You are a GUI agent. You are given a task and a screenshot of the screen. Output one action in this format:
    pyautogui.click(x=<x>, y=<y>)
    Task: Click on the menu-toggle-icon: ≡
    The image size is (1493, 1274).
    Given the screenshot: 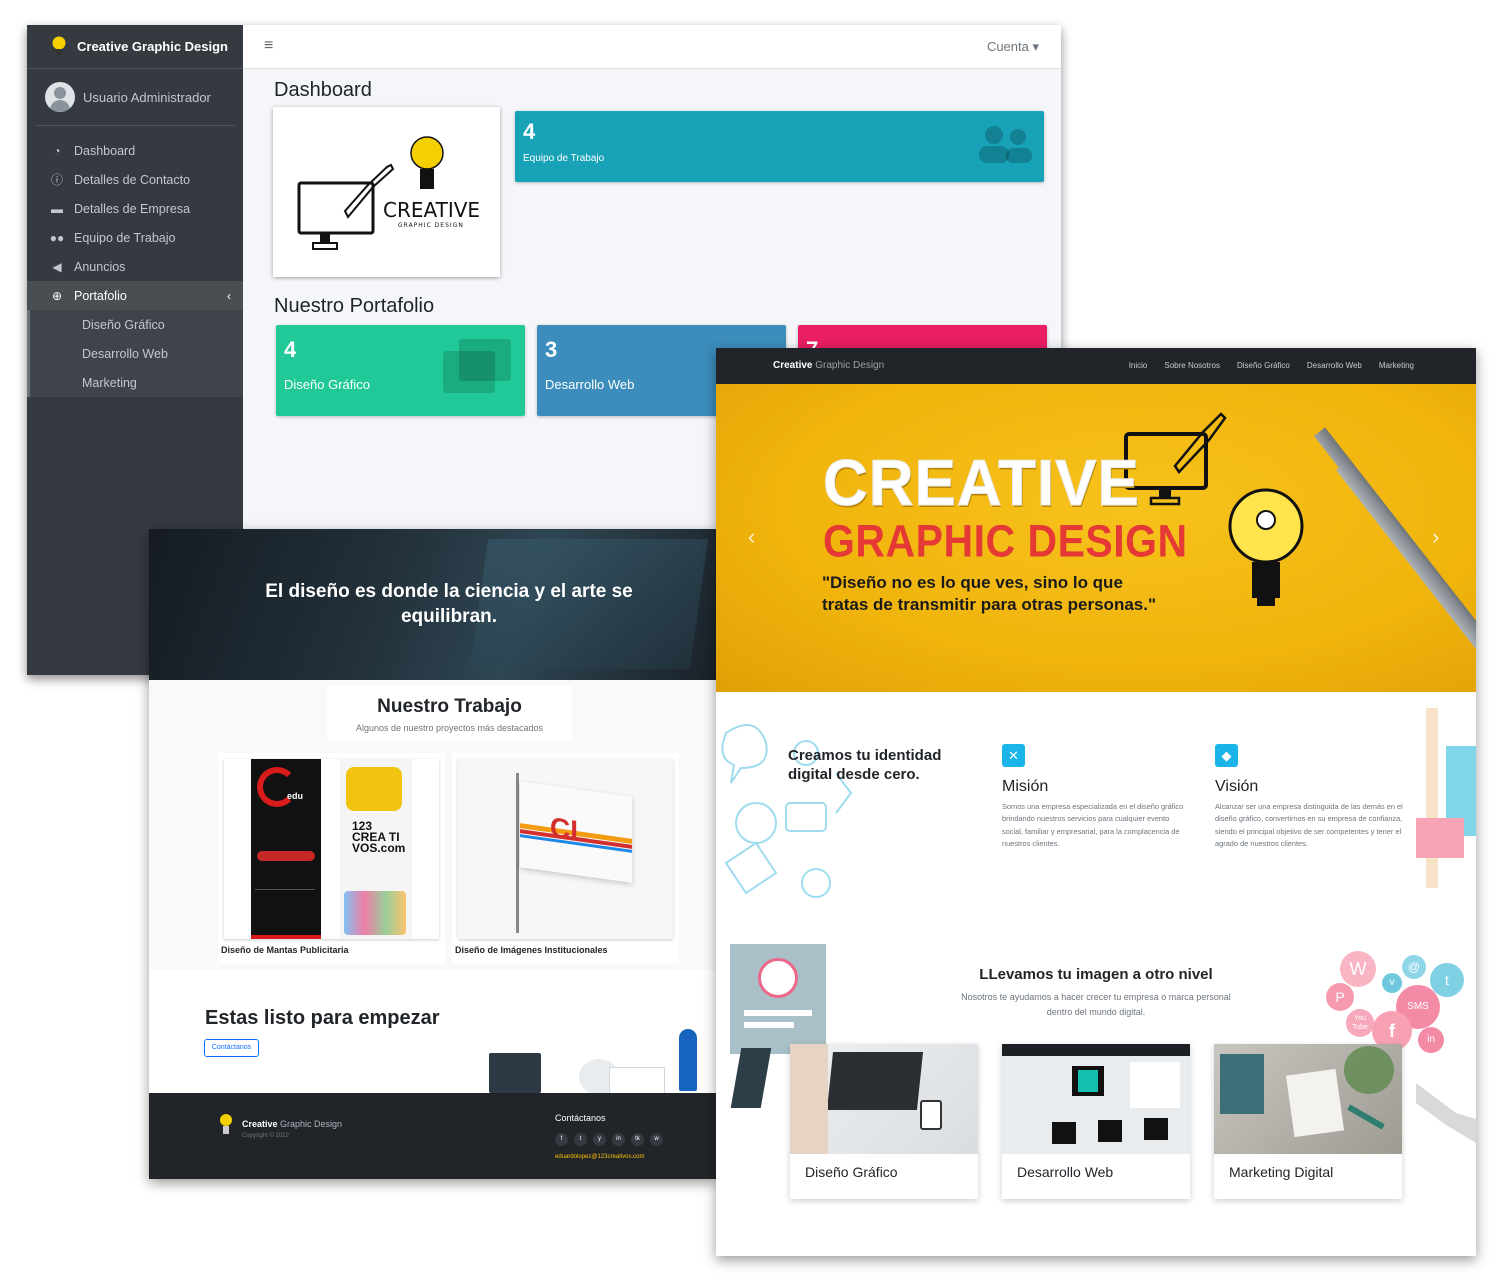 What is the action you would take?
    pyautogui.click(x=268, y=46)
    